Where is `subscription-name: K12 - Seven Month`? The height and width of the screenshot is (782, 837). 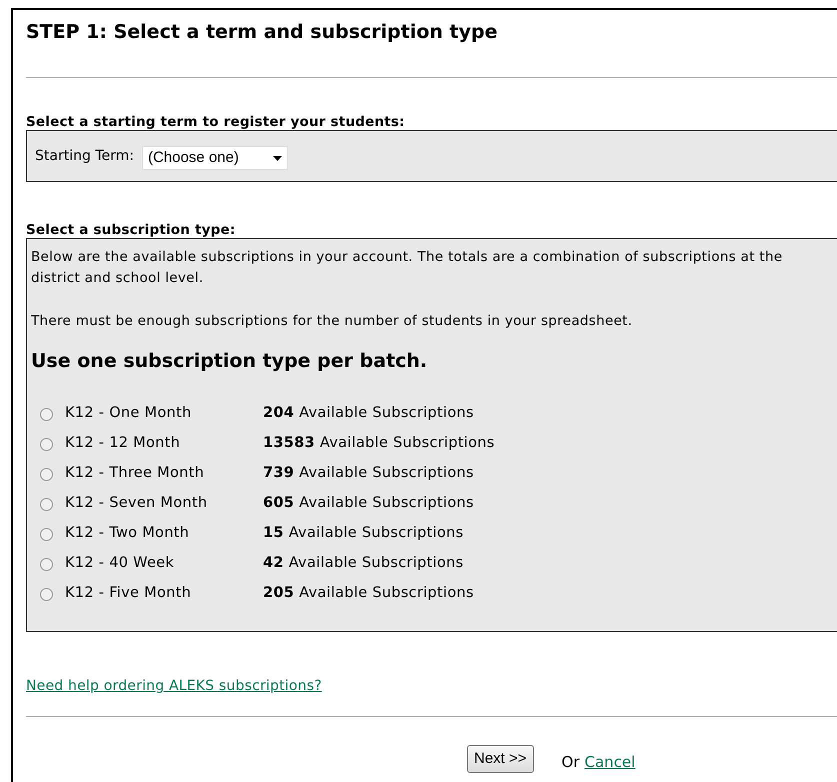 subscription-name: K12 - Seven Month is located at coordinates (136, 504).